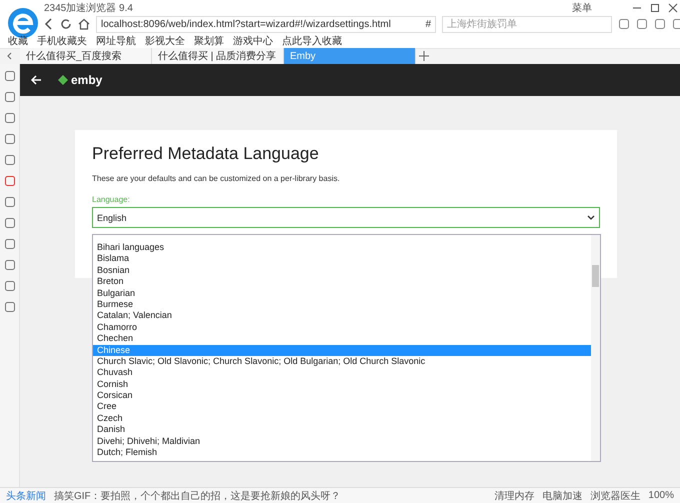 The image size is (680, 503). Describe the element at coordinates (342, 282) in the screenshot. I see `dropdown-option: Breton` at that location.